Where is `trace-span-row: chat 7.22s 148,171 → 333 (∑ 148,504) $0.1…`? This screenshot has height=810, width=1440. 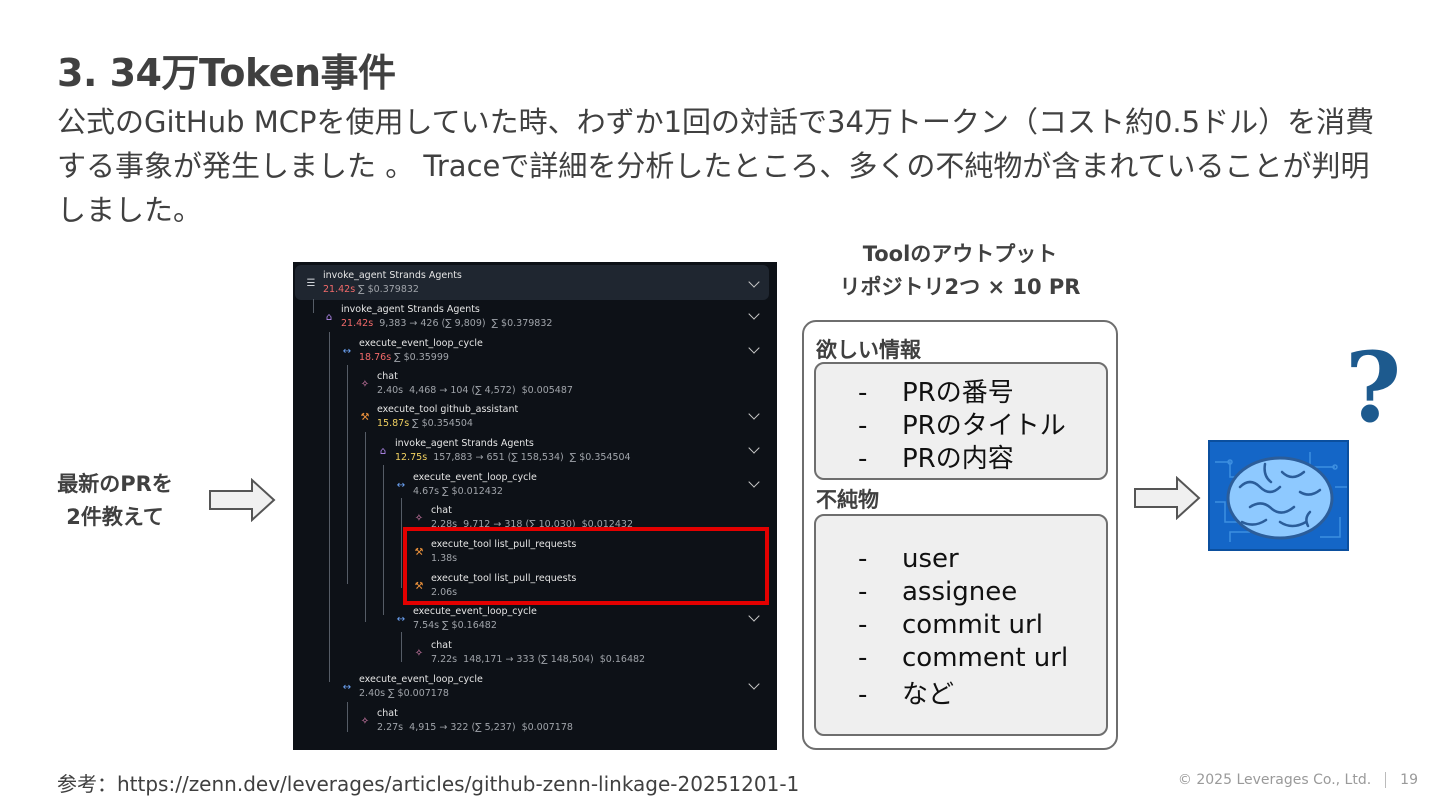 trace-span-row: chat 7.22s 148,171 → 333 (∑ 148,504) $0.1… is located at coordinates (538, 652).